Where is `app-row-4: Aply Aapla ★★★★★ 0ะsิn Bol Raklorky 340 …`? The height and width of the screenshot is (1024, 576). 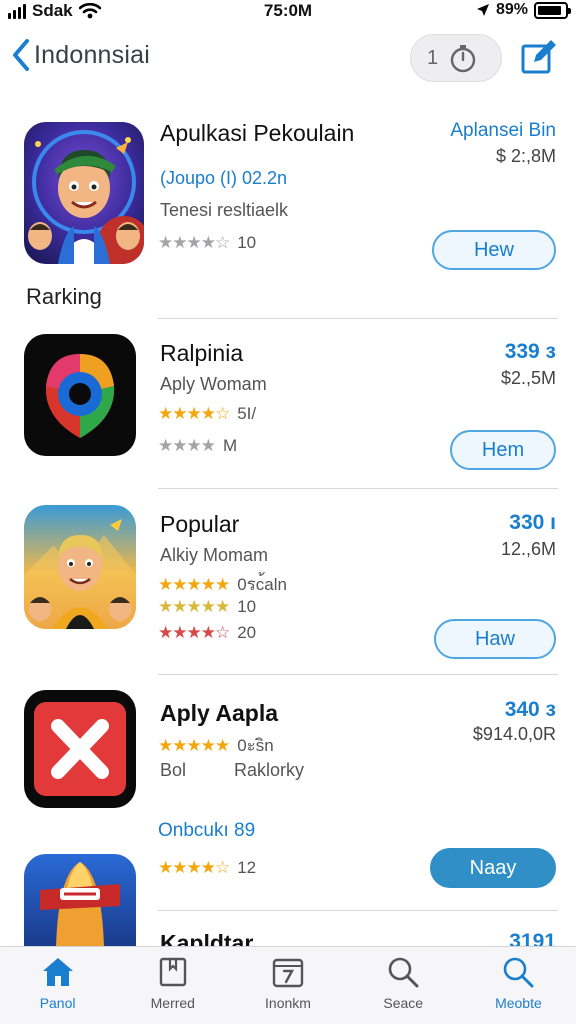
app-row-4: Aply Aapla ★★★★★ 0ะsิn Bol Raklorky 340 … is located at coordinates (288, 760).